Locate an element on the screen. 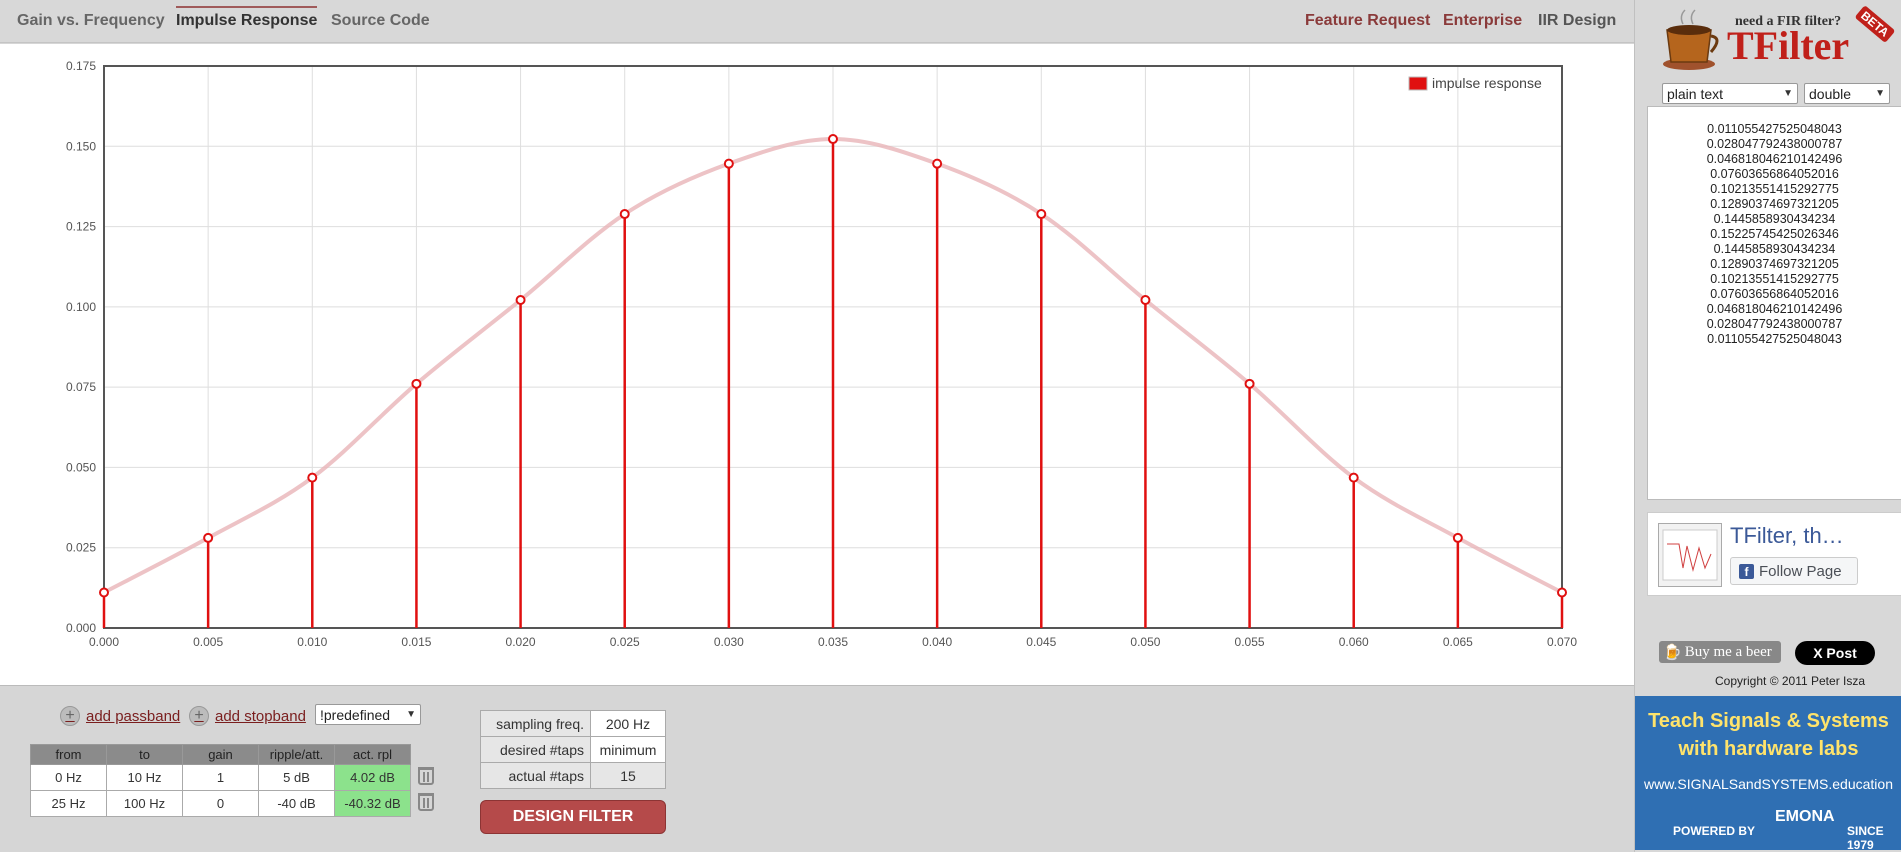 The image size is (1901, 852). plus-icon: + is located at coordinates (199, 716).